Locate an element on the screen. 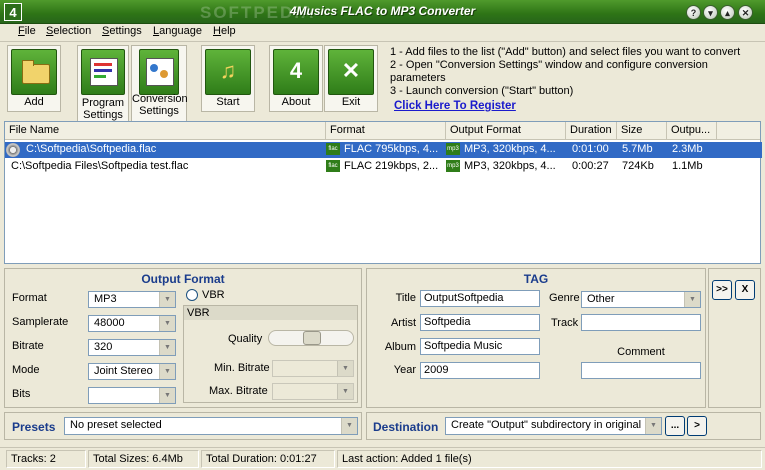 This screenshot has height=470, width=765. conversion-settings-button: Conversion Settings is located at coordinates (159, 84).